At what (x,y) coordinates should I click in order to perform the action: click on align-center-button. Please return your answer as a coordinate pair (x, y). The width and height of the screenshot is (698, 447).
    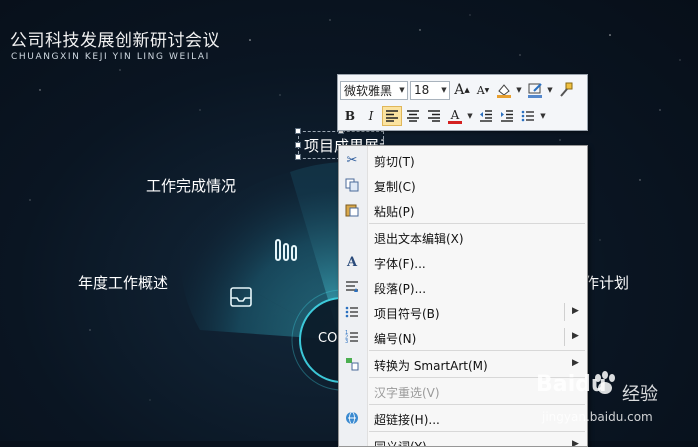
    Looking at the image, I should click on (413, 116).